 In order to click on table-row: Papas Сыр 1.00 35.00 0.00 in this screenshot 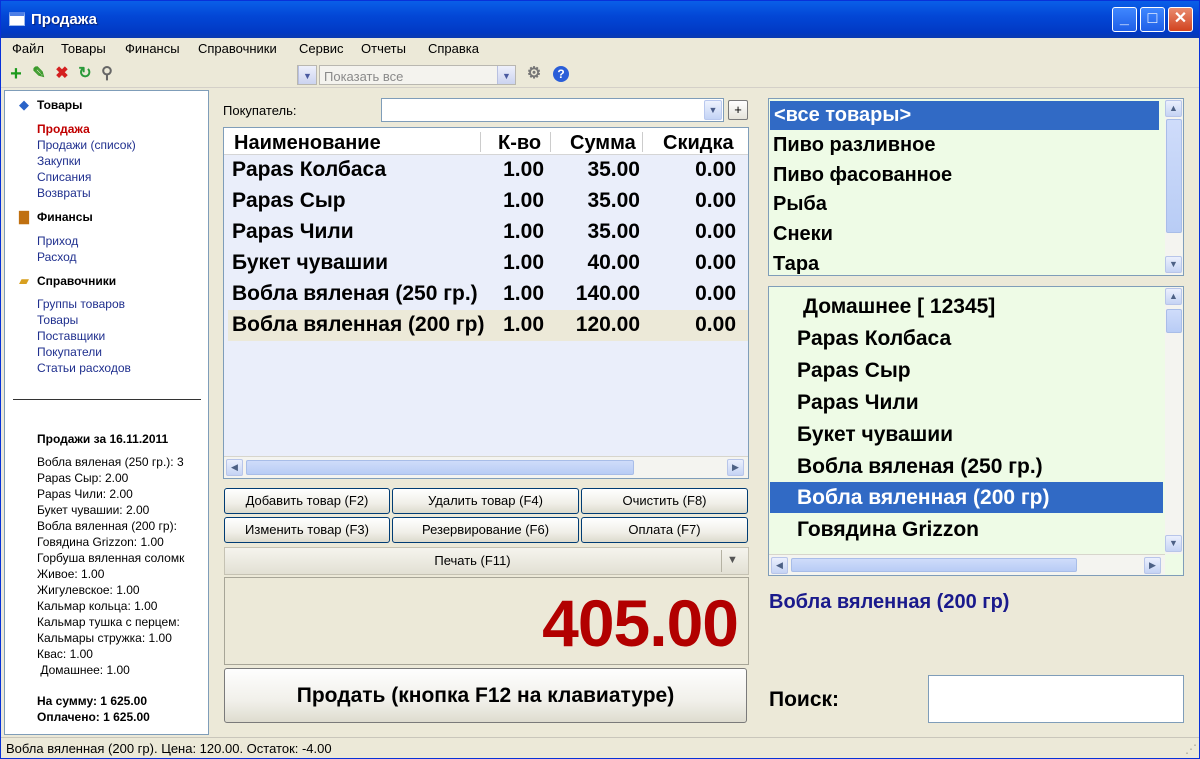, I will do `click(488, 201)`.